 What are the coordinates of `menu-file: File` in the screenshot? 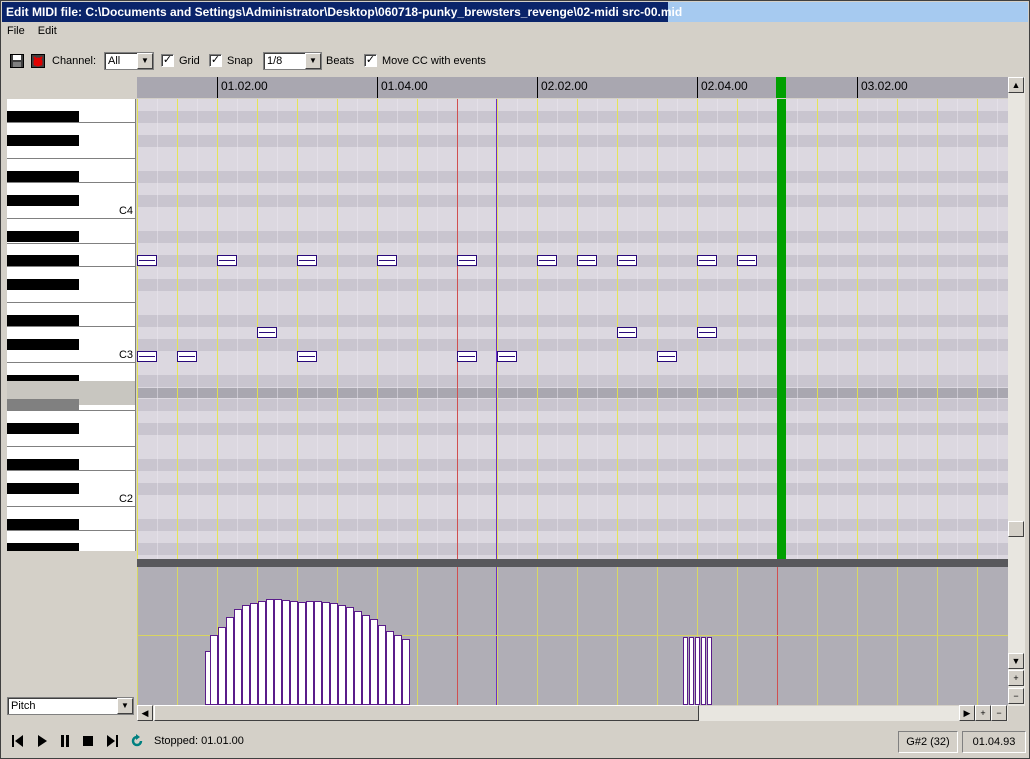 It's located at (16, 31).